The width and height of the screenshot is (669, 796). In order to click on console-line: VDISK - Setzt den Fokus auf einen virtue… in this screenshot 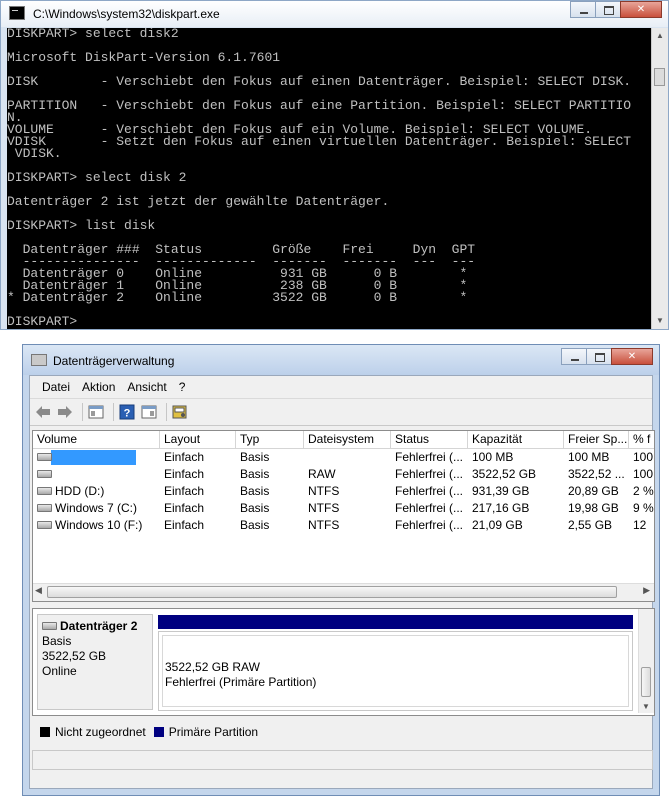, I will do `click(319, 141)`.